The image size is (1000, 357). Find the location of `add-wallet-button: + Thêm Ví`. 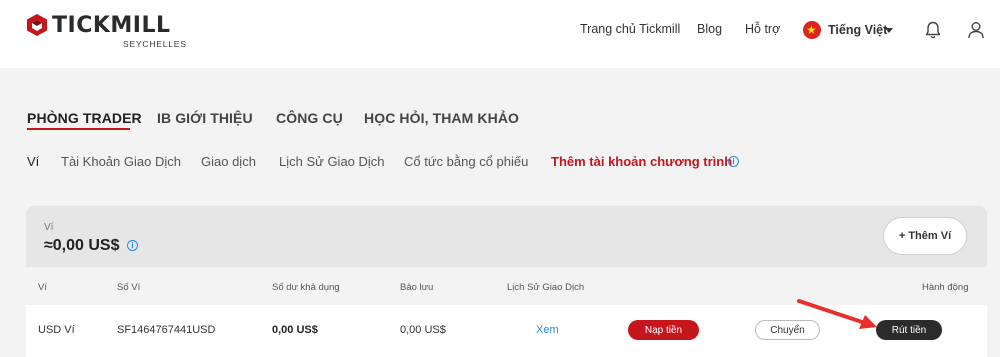

add-wallet-button: + Thêm Ví is located at coordinates (925, 236).